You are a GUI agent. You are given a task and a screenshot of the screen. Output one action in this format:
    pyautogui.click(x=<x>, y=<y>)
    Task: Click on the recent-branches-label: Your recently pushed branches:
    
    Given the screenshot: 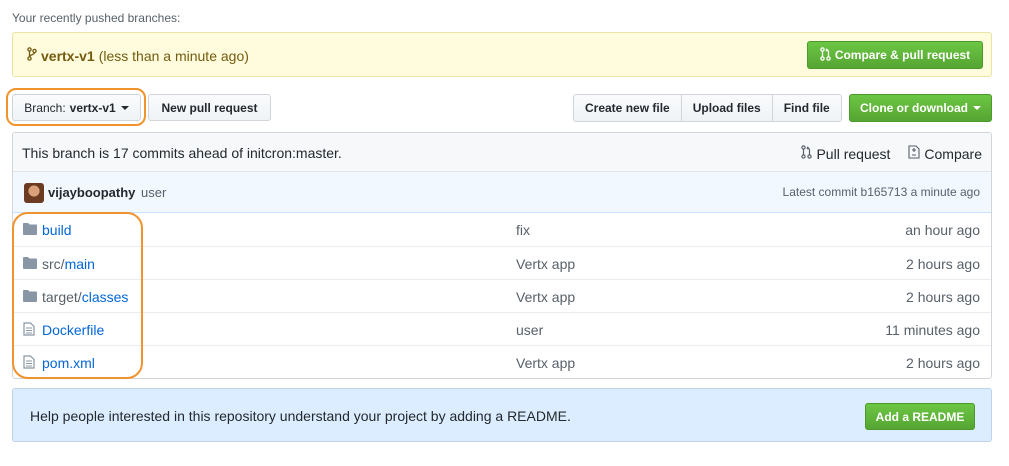 What is the action you would take?
    pyautogui.click(x=96, y=18)
    